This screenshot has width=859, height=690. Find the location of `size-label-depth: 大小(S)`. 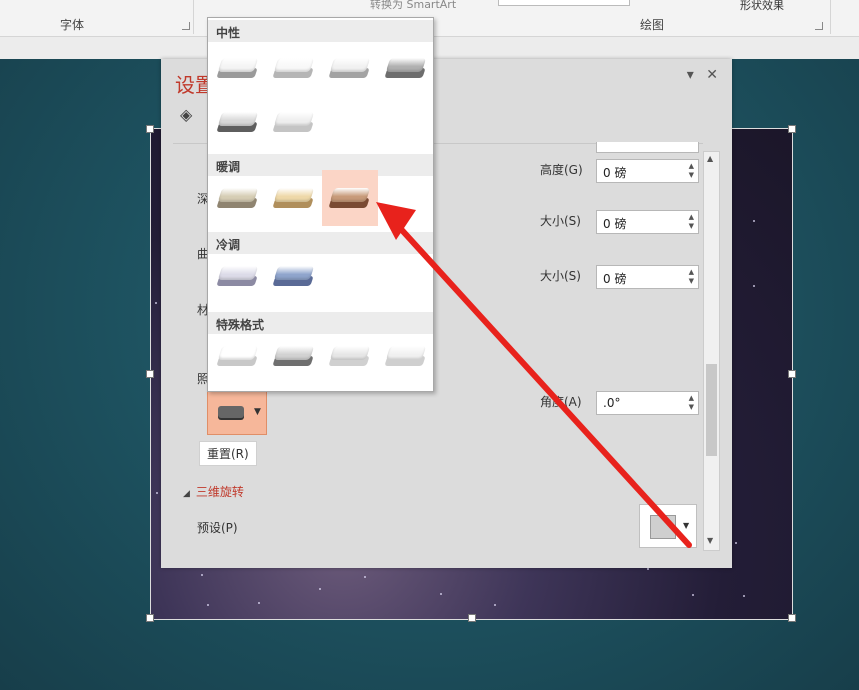

size-label-depth: 大小(S) is located at coordinates (560, 221).